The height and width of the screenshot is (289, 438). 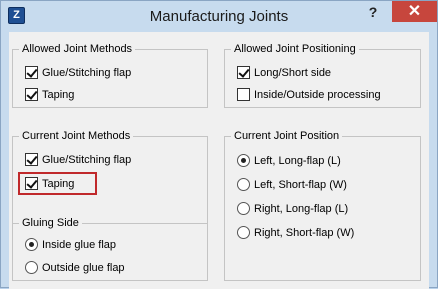 I want to click on radio-label: Left, Long-flap (L), so click(x=297, y=161).